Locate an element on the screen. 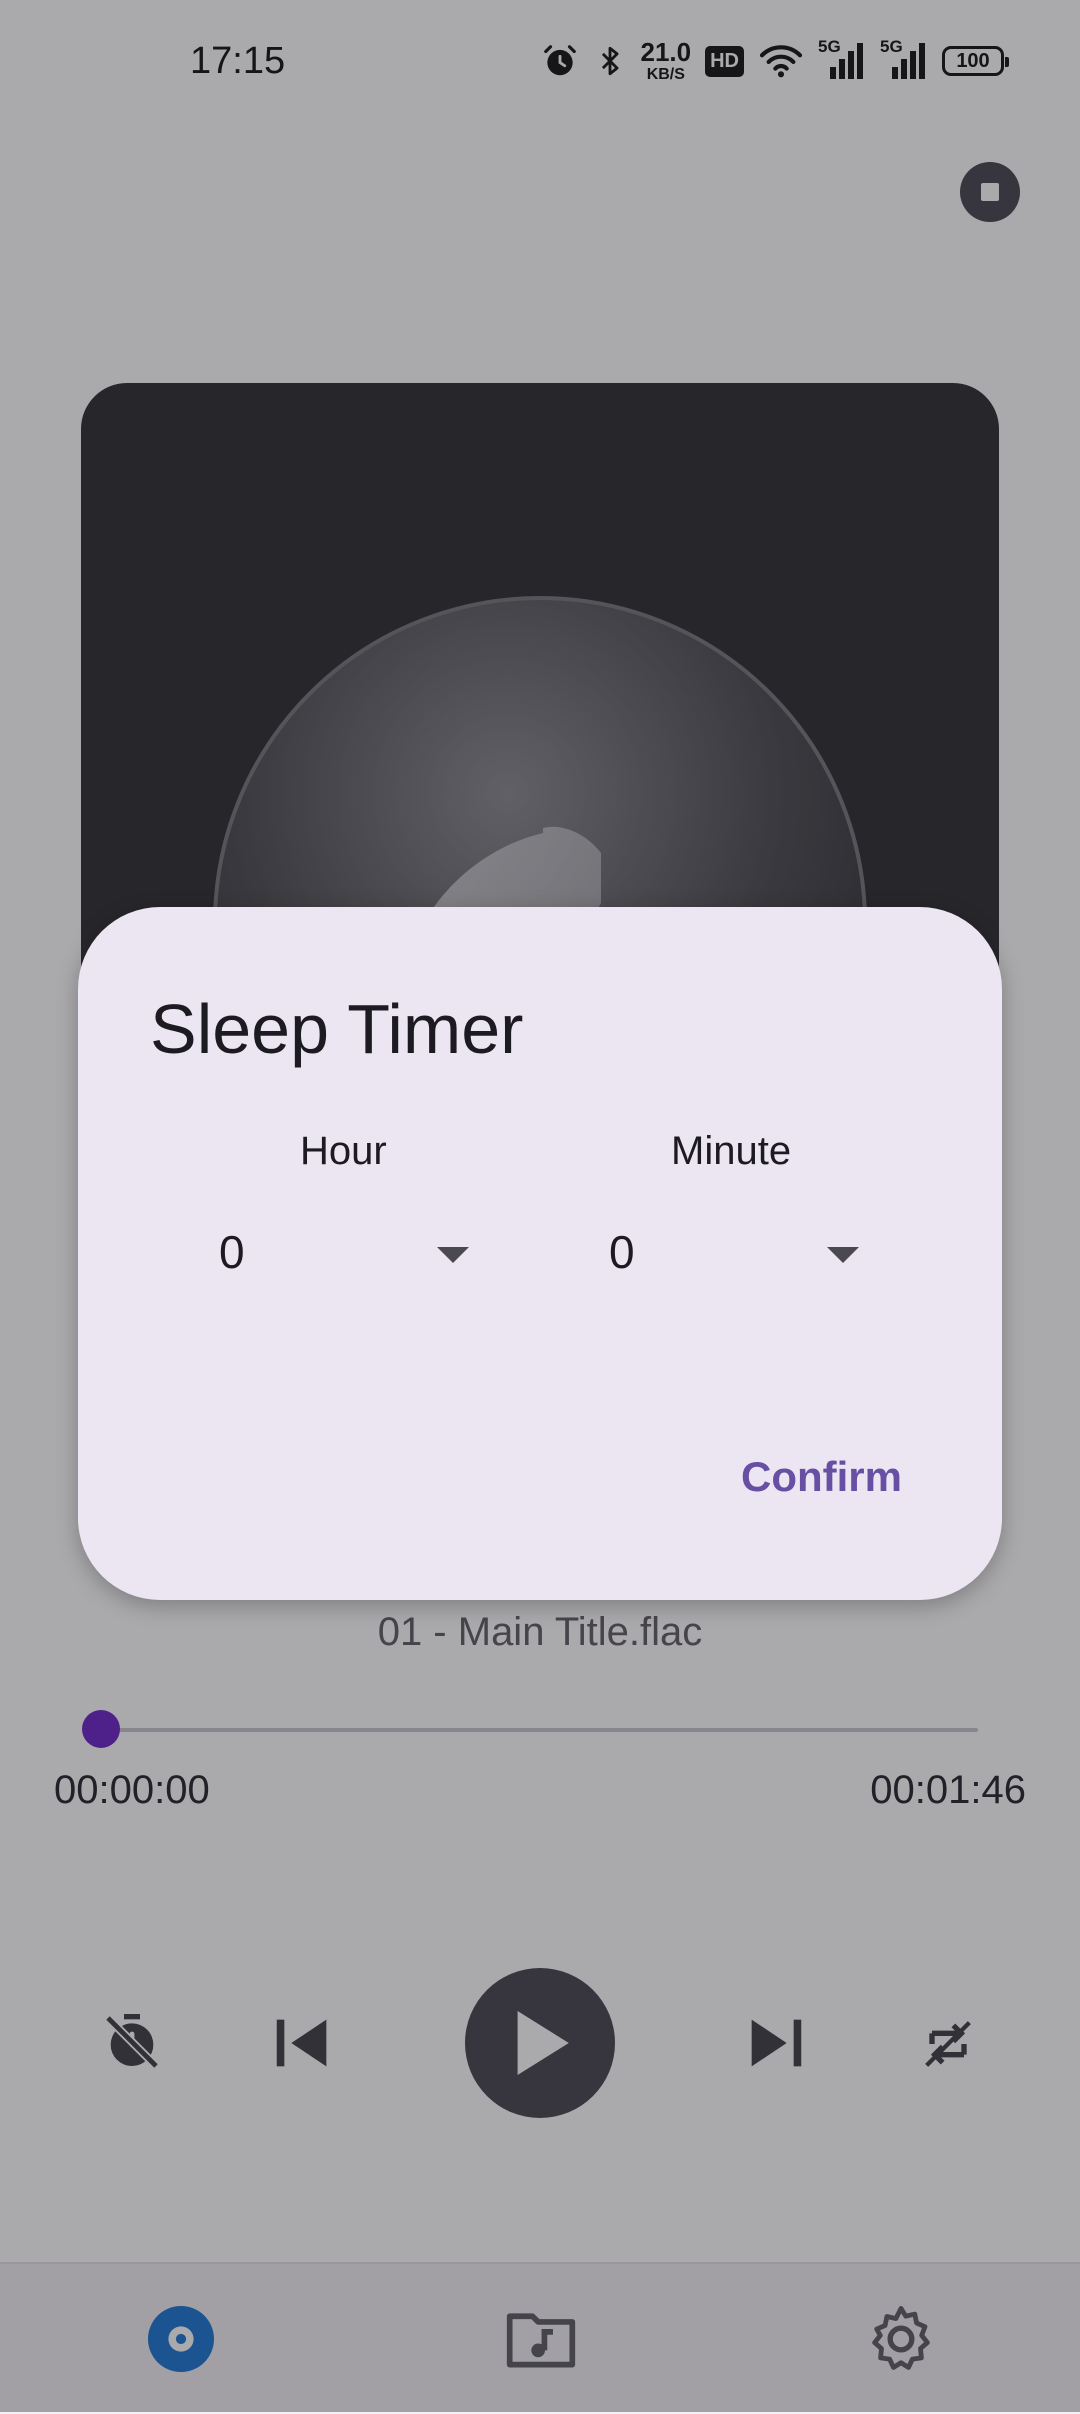 The height and width of the screenshot is (2414, 1080). minute-dropdown-arrow-icon is located at coordinates (843, 1255).